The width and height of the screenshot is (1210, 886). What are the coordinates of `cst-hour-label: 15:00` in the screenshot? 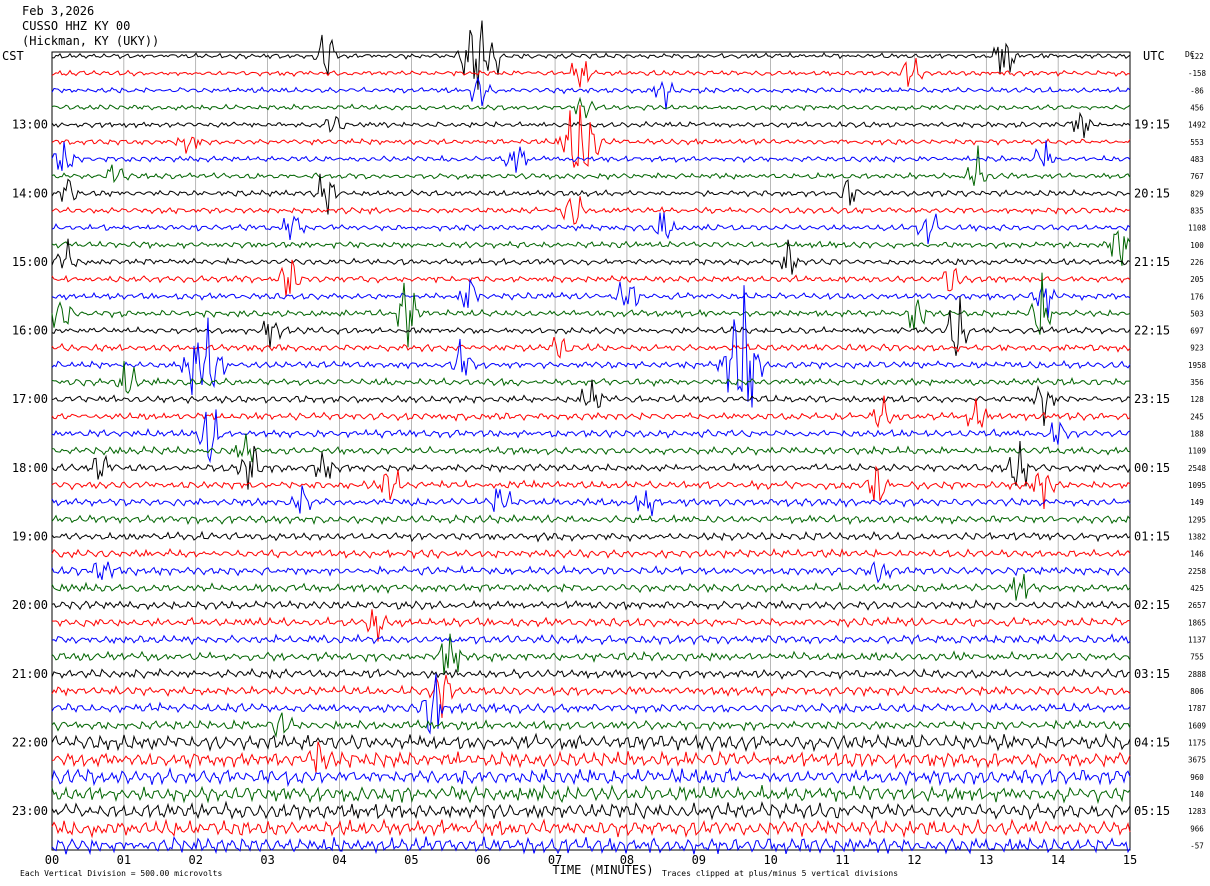 It's located at (30, 262).